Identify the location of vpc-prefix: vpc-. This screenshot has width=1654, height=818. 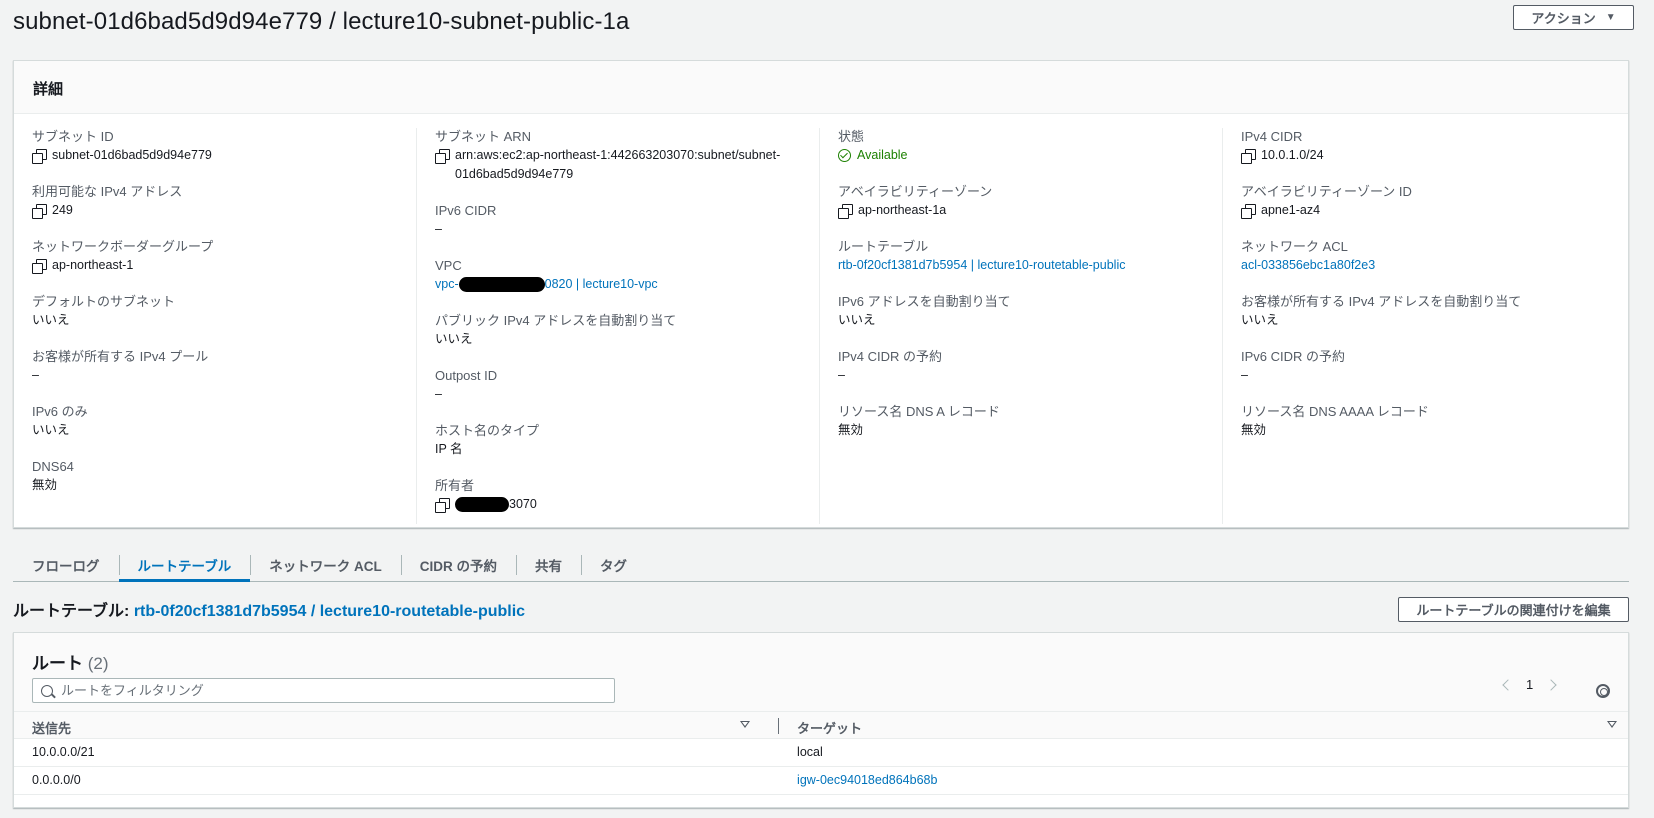
(447, 284).